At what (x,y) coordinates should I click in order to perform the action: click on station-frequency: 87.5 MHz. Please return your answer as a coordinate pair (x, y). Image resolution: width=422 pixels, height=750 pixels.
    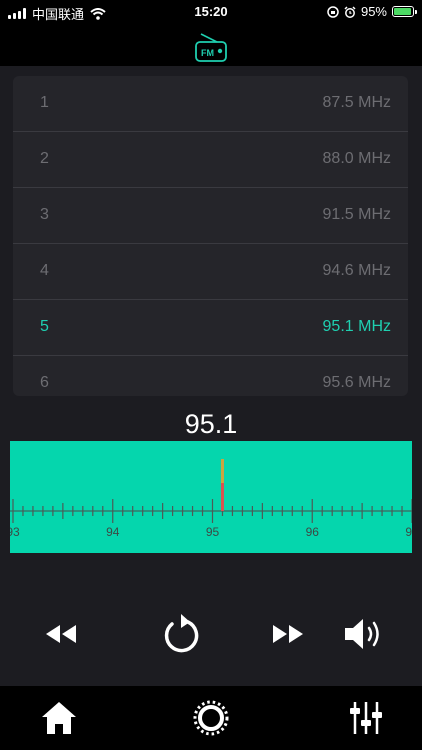
    Looking at the image, I should click on (356, 102).